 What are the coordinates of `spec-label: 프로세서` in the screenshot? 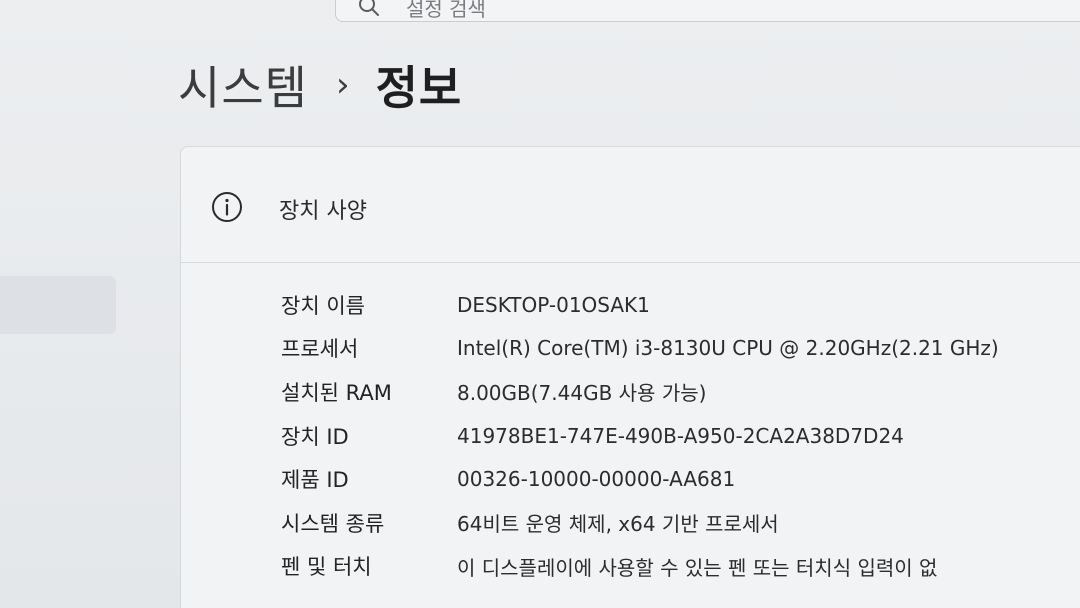 It's located at (320, 349).